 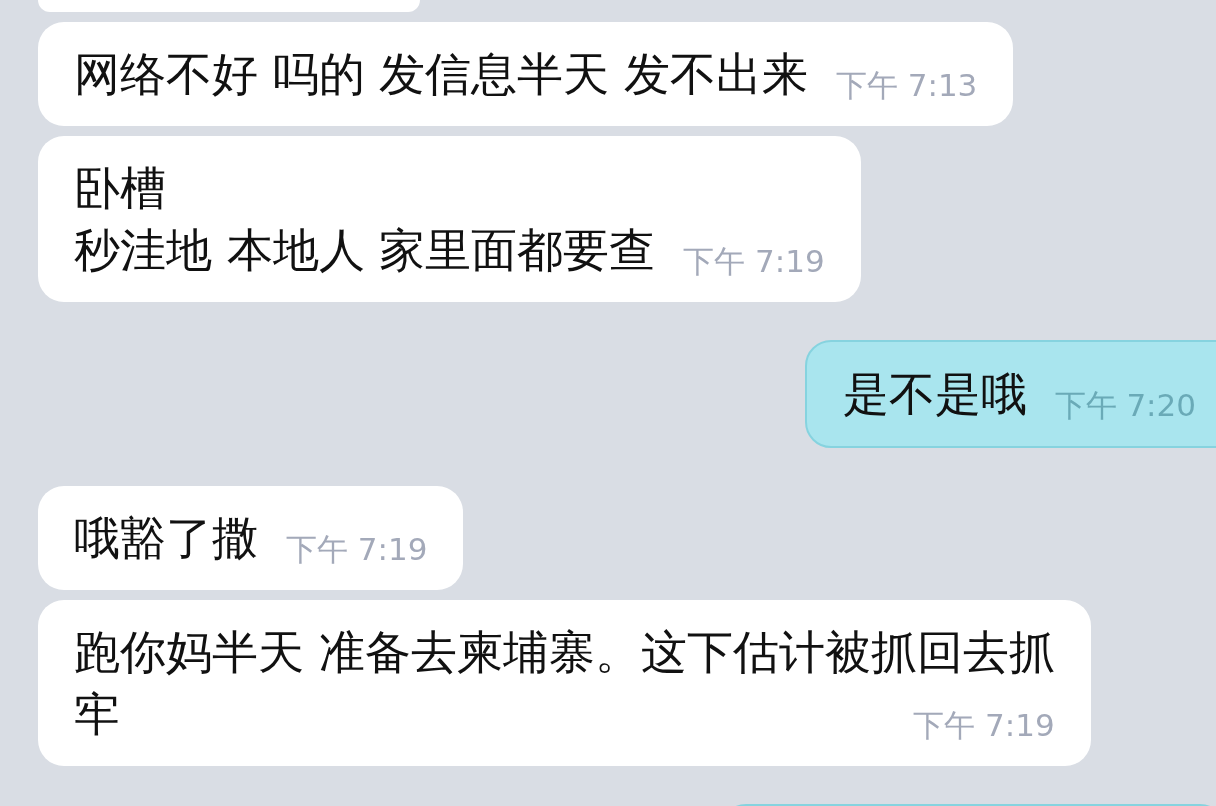 I want to click on message-text: 哦豁了撒, so click(x=166, y=538).